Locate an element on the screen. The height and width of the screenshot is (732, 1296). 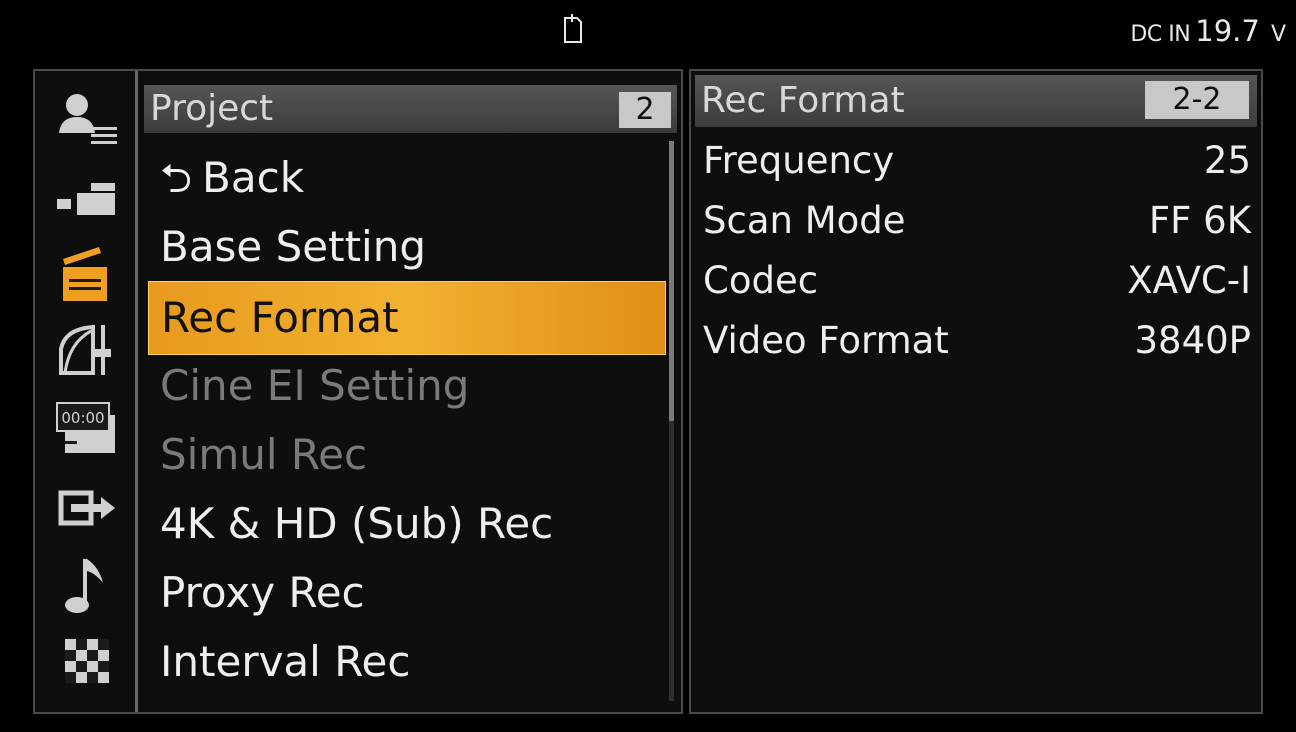
detail-row-frequency: Frequency 25 is located at coordinates (977, 165).